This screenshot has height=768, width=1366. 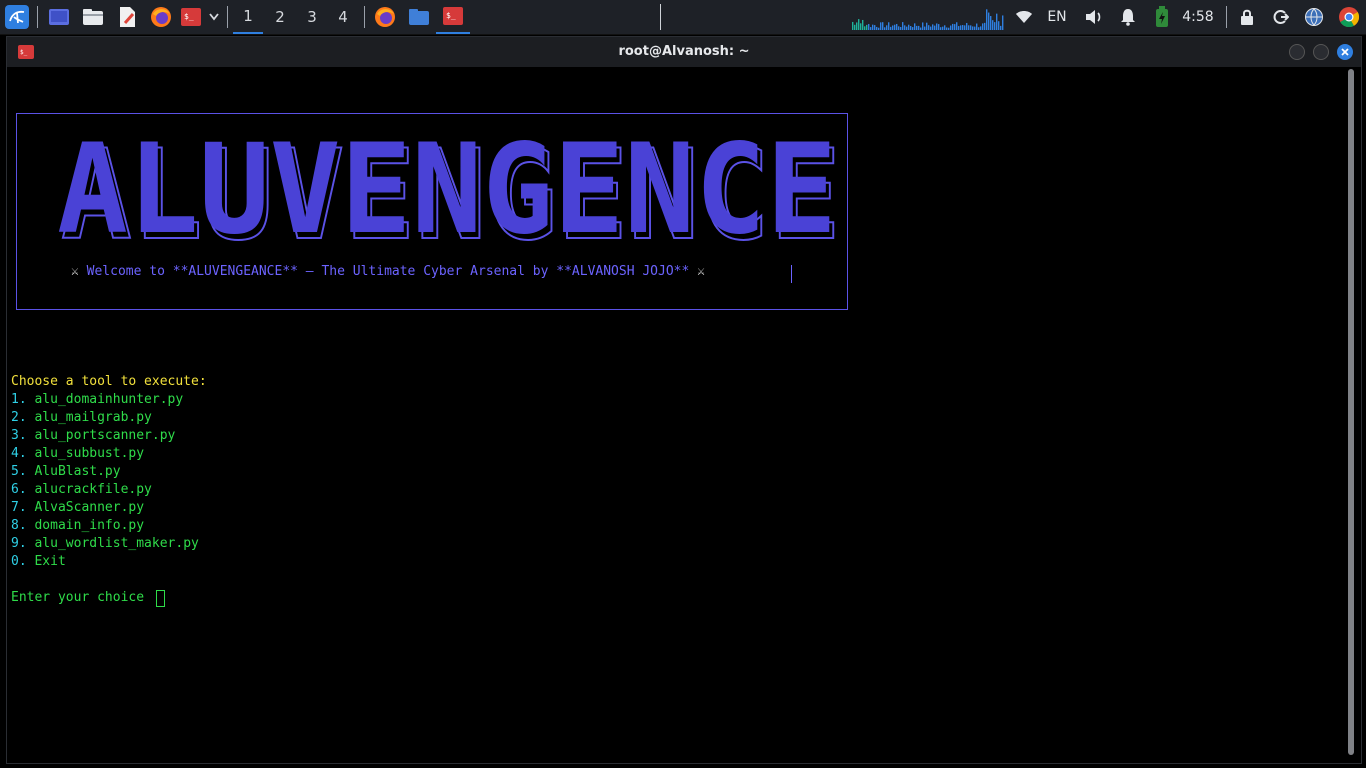 I want to click on network-wifi-button, so click(x=1024, y=17).